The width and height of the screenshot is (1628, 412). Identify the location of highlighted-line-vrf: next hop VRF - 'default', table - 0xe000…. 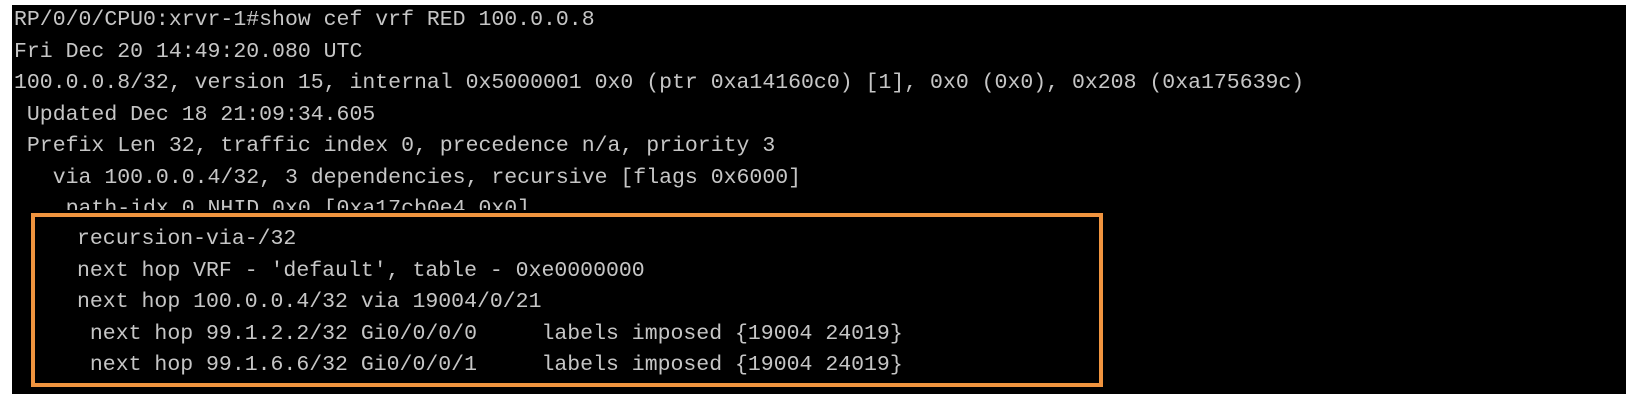
(361, 270).